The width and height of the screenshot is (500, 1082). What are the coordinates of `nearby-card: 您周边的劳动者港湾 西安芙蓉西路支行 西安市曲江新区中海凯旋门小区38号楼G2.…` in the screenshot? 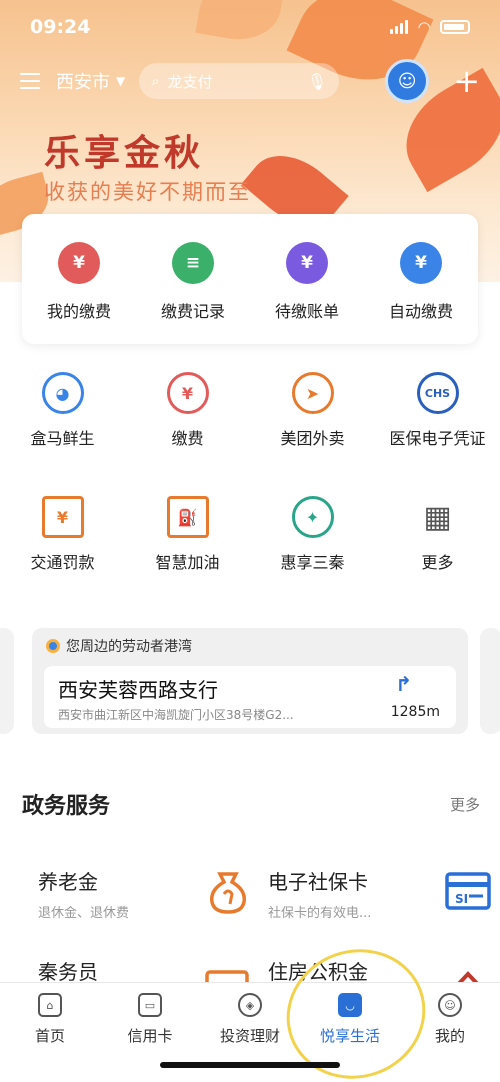 It's located at (250, 681).